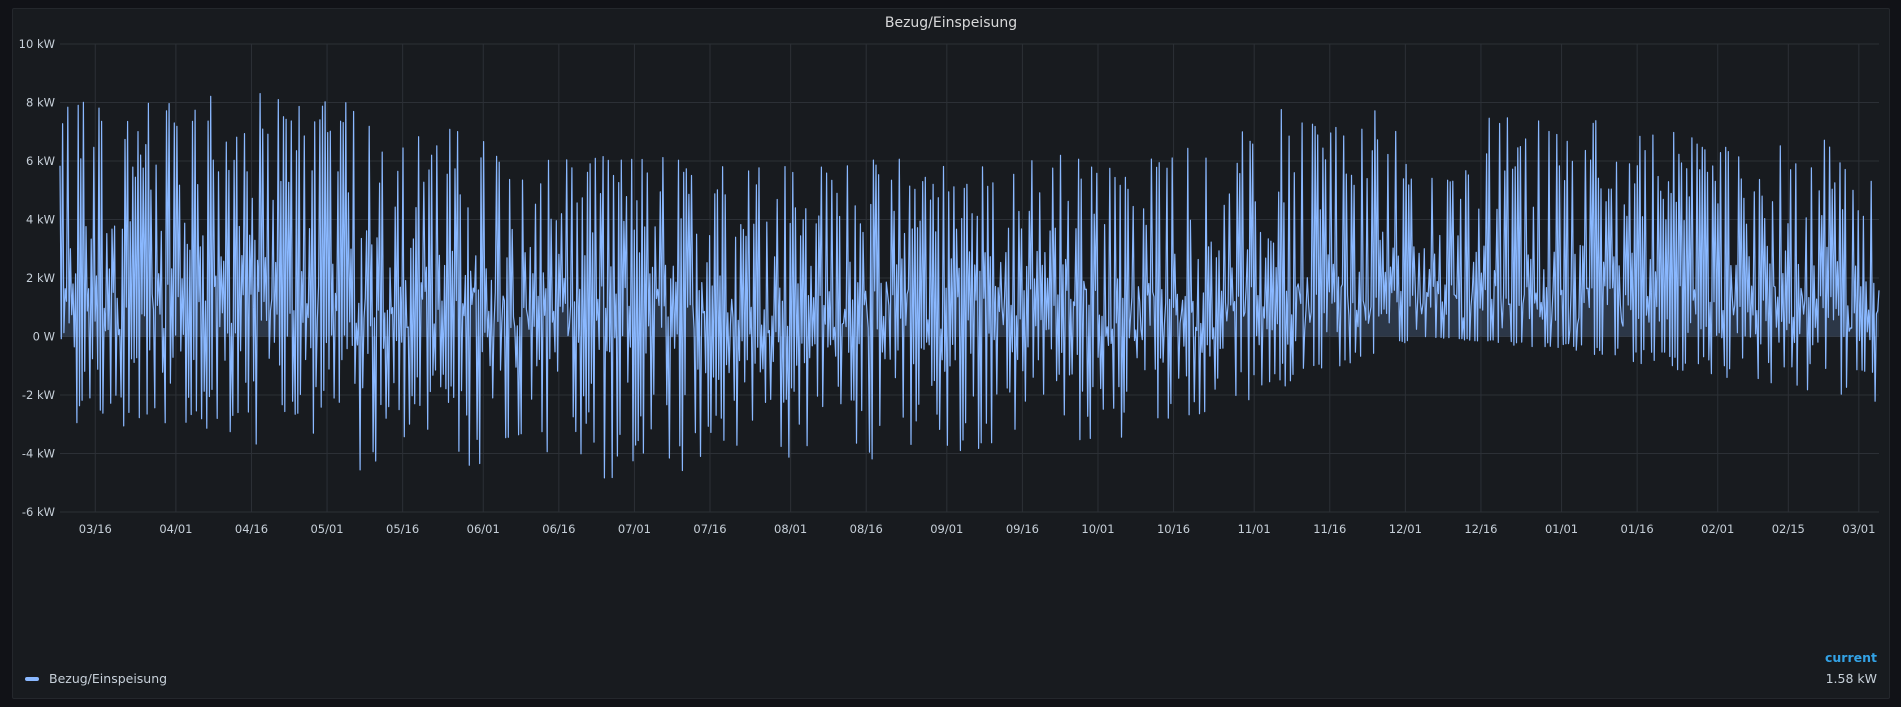 This screenshot has width=1901, height=707. Describe the element at coordinates (1254, 529) in the screenshot. I see `x-tick-label: 11/01` at that location.